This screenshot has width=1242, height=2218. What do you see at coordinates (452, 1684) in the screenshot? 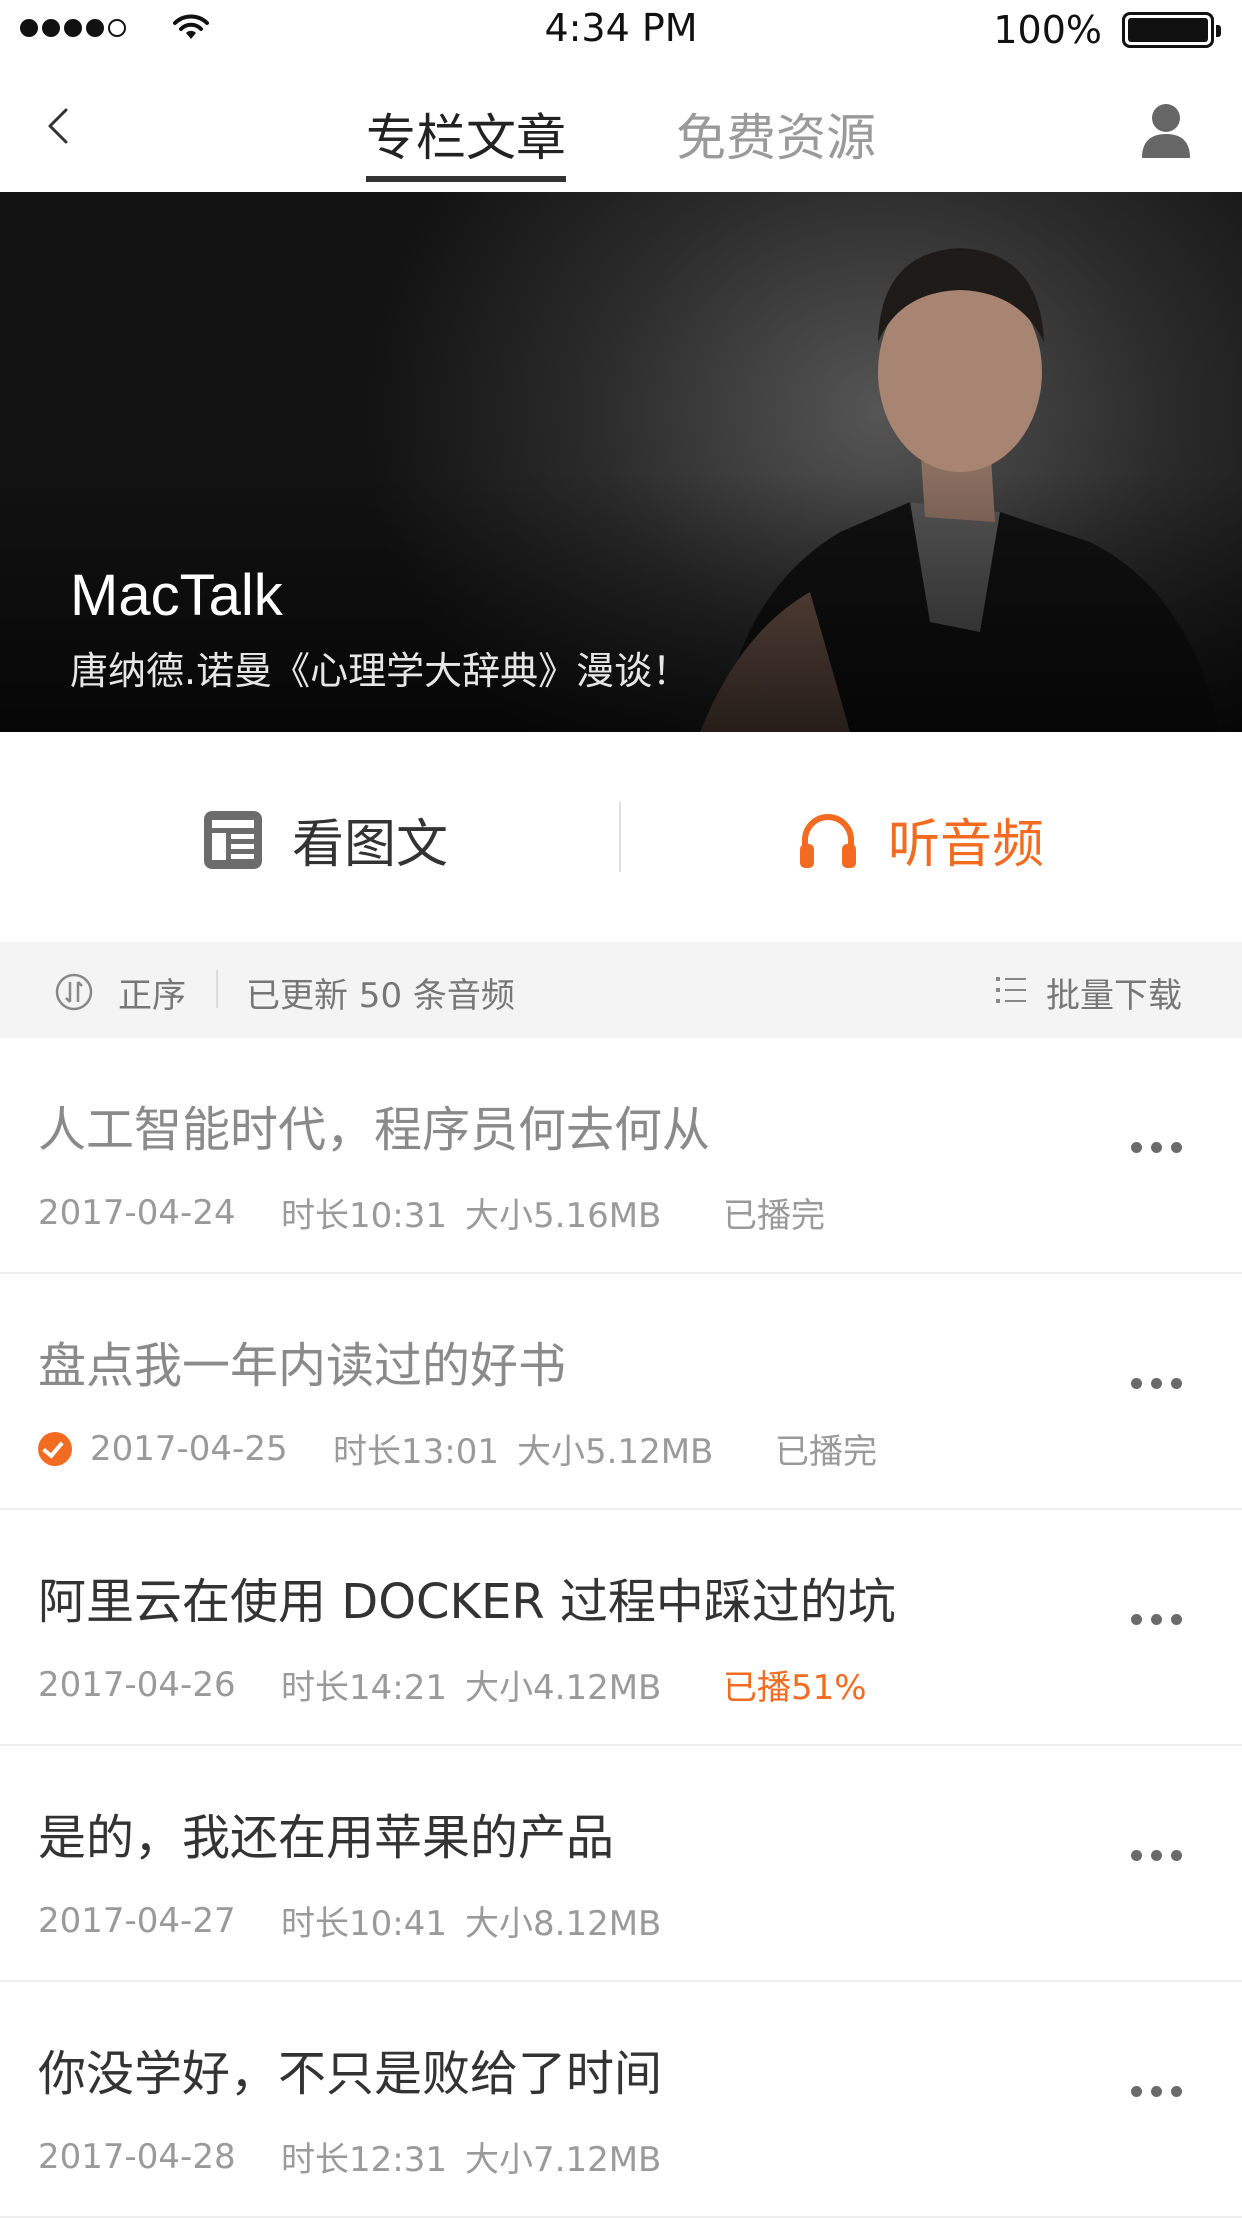
I see `item-meta: 2017-04-26 时长14:21 大小4.12MB 已播51%` at bounding box center [452, 1684].